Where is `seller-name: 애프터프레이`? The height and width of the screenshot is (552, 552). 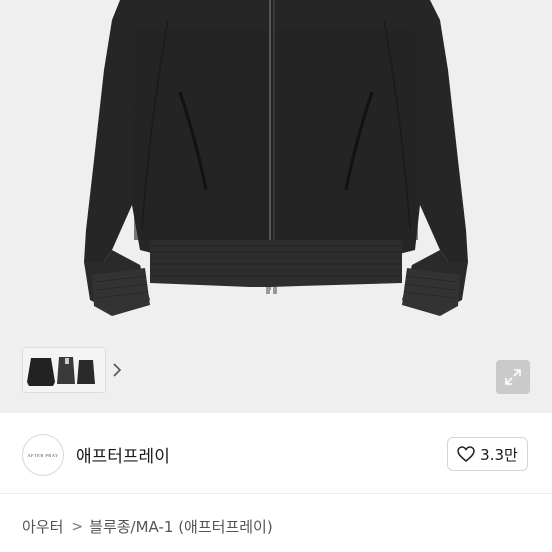 seller-name: 애프터프레이 is located at coordinates (123, 454).